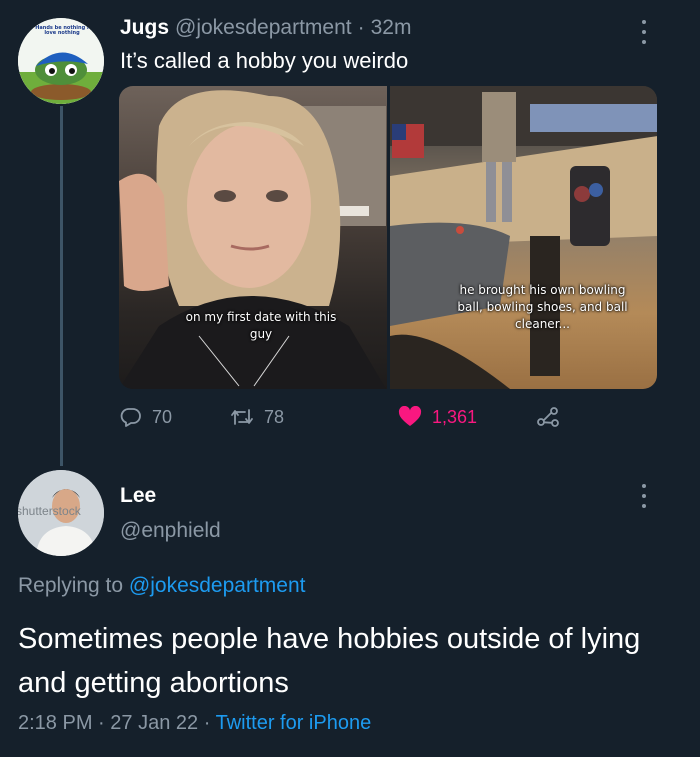 This screenshot has height=757, width=700. Describe the element at coordinates (154, 723) in the screenshot. I see `tweet-date: 27 Jan 22` at that location.